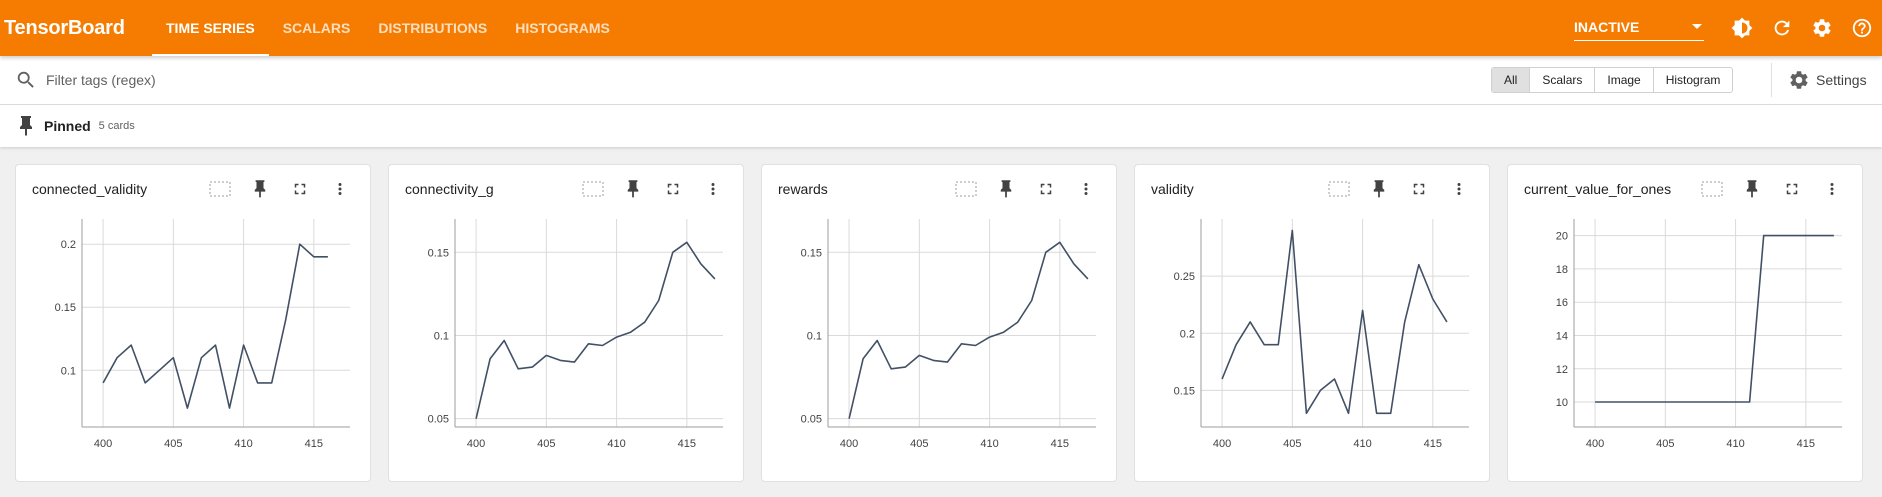 This screenshot has height=497, width=1882. Describe the element at coordinates (1562, 336) in the screenshot. I see `y-tick-label: 14` at that location.